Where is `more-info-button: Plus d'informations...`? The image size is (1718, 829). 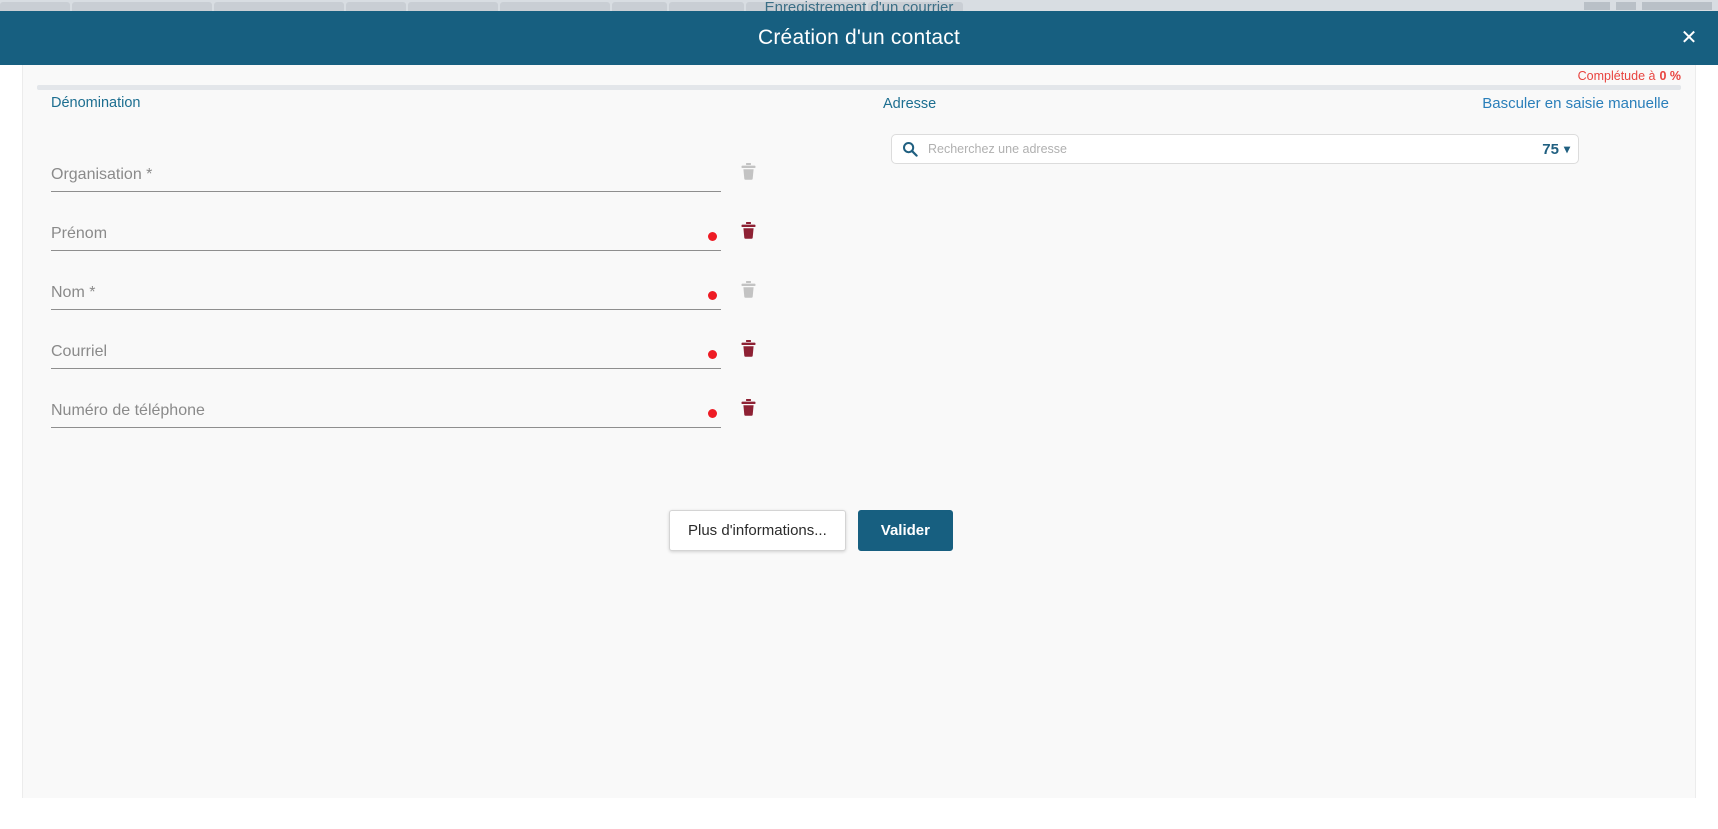 more-info-button: Plus d'informations... is located at coordinates (757, 530).